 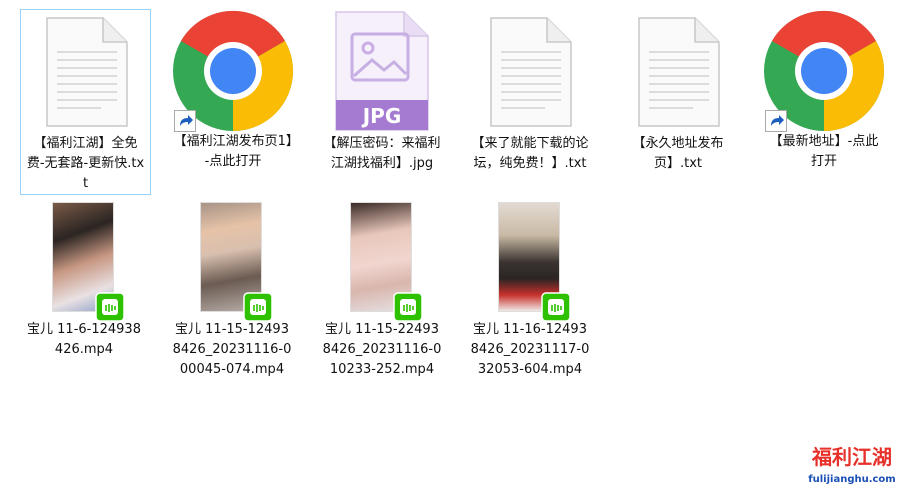 I want to click on file-label: 【最新地址】-点此打开, so click(x=824, y=151).